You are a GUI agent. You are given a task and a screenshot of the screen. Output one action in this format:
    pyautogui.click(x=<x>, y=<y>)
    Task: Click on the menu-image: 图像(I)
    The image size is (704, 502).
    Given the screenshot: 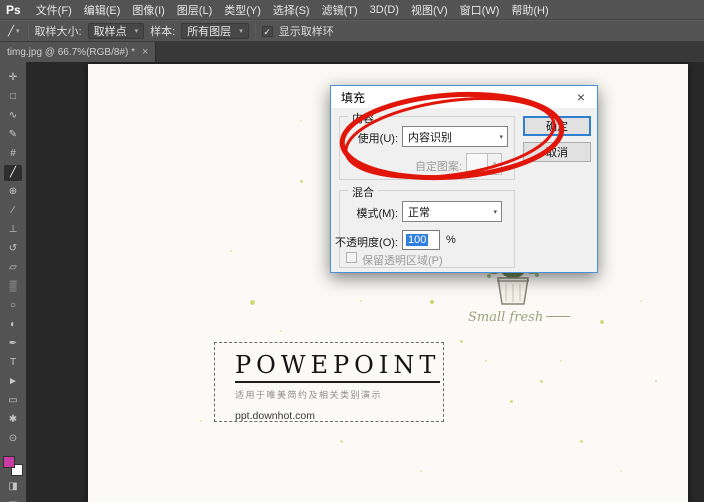 What is the action you would take?
    pyautogui.click(x=148, y=9)
    